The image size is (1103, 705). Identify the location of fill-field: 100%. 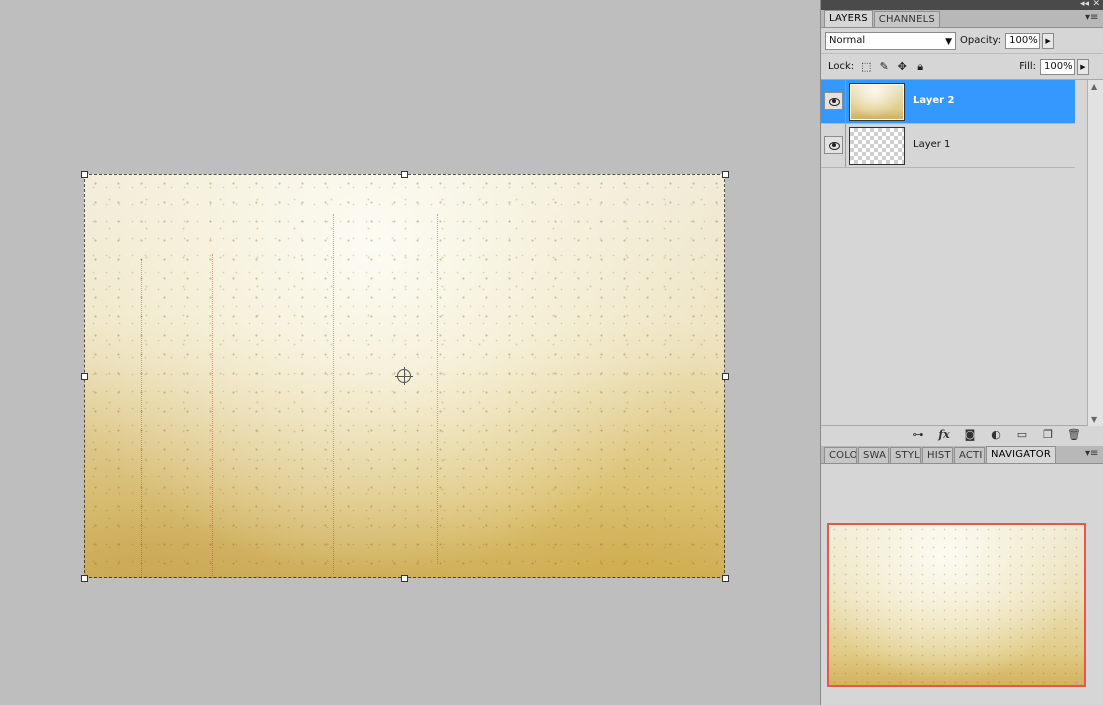
(1057, 66).